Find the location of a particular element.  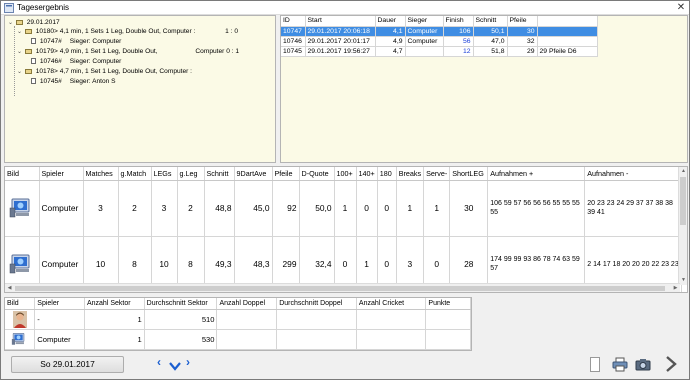

column-header: D-Quote is located at coordinates (317, 174).